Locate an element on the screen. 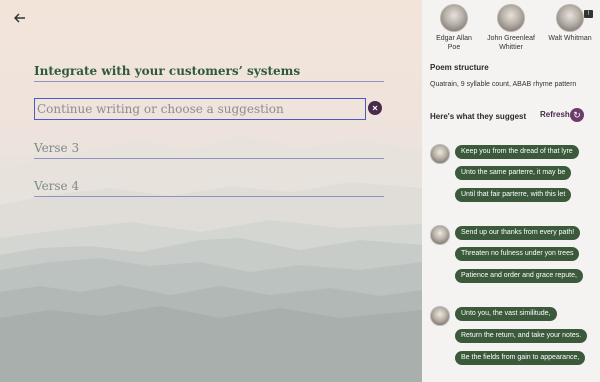 The width and height of the screenshot is (600, 382). back-button is located at coordinates (20, 18).